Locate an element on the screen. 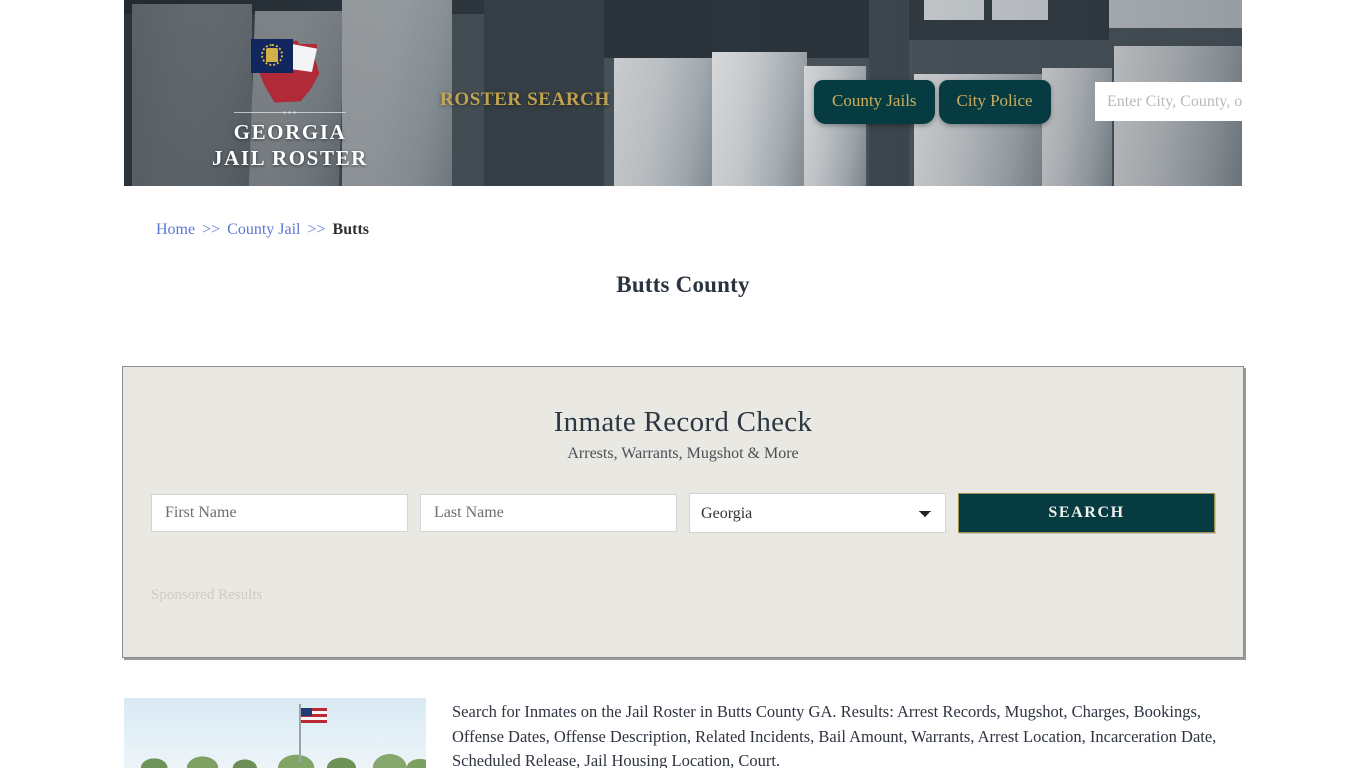 This screenshot has width=1366, height=768. search-input is located at coordinates (1168, 101).